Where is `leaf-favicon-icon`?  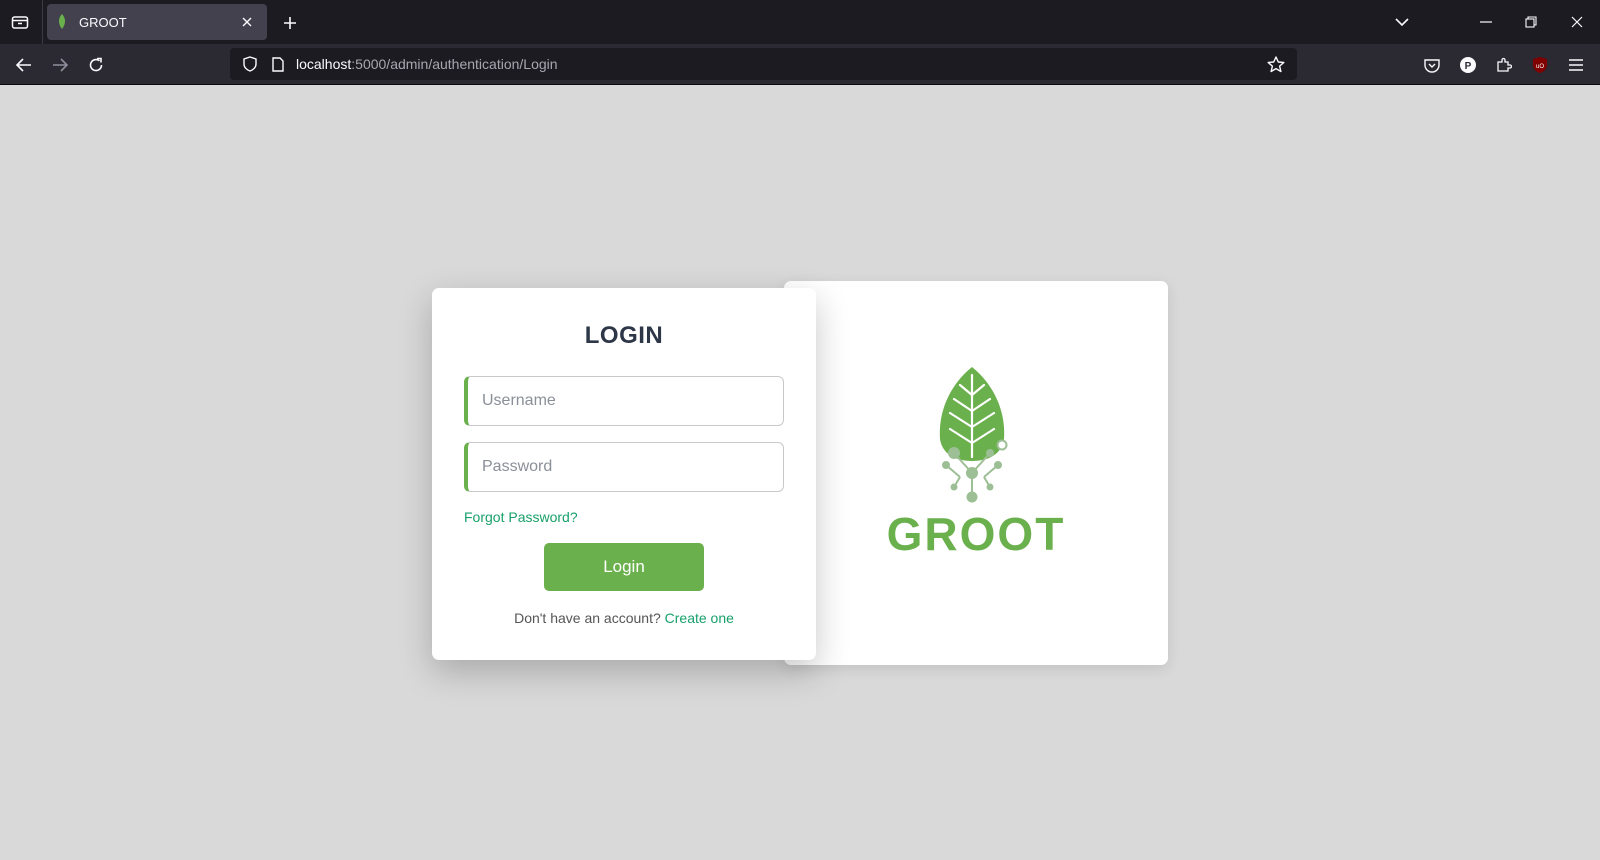
leaf-favicon-icon is located at coordinates (64, 22).